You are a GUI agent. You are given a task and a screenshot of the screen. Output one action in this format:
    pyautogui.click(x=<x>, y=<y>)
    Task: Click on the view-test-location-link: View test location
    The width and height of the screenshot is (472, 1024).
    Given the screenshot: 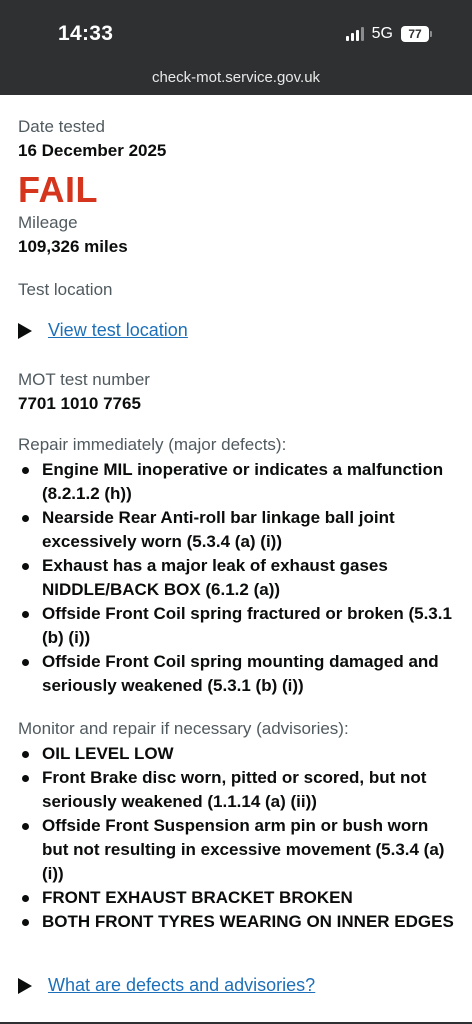 What is the action you would take?
    pyautogui.click(x=118, y=330)
    